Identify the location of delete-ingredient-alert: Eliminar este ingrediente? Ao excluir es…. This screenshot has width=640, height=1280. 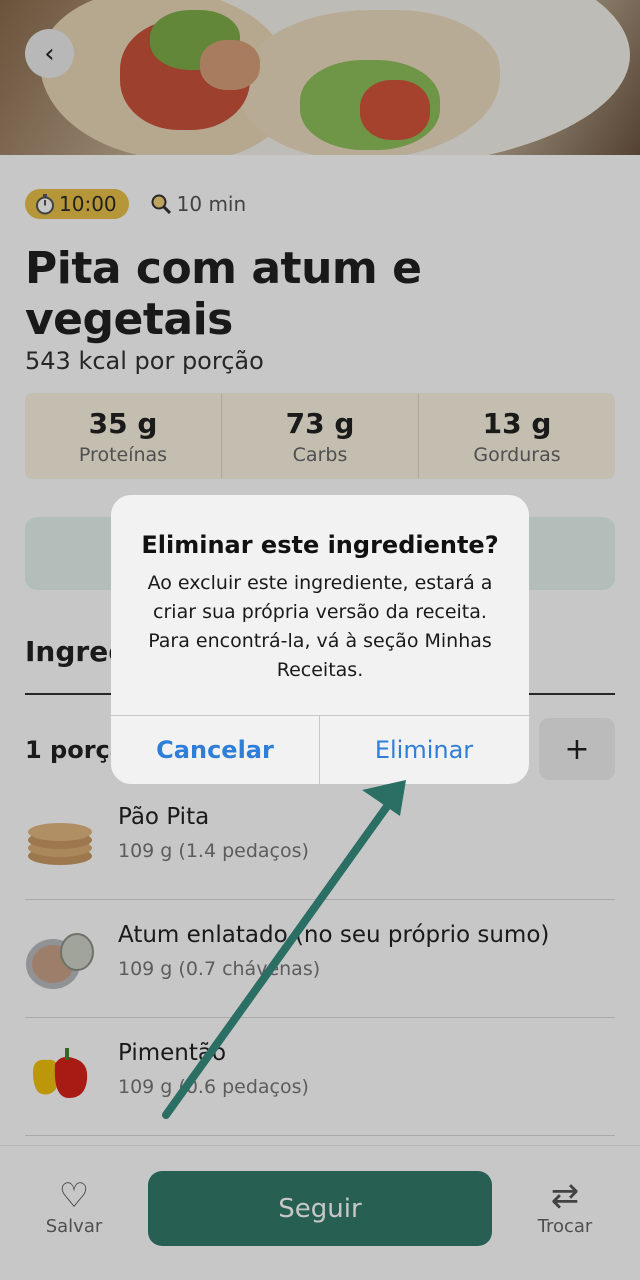
(320, 639).